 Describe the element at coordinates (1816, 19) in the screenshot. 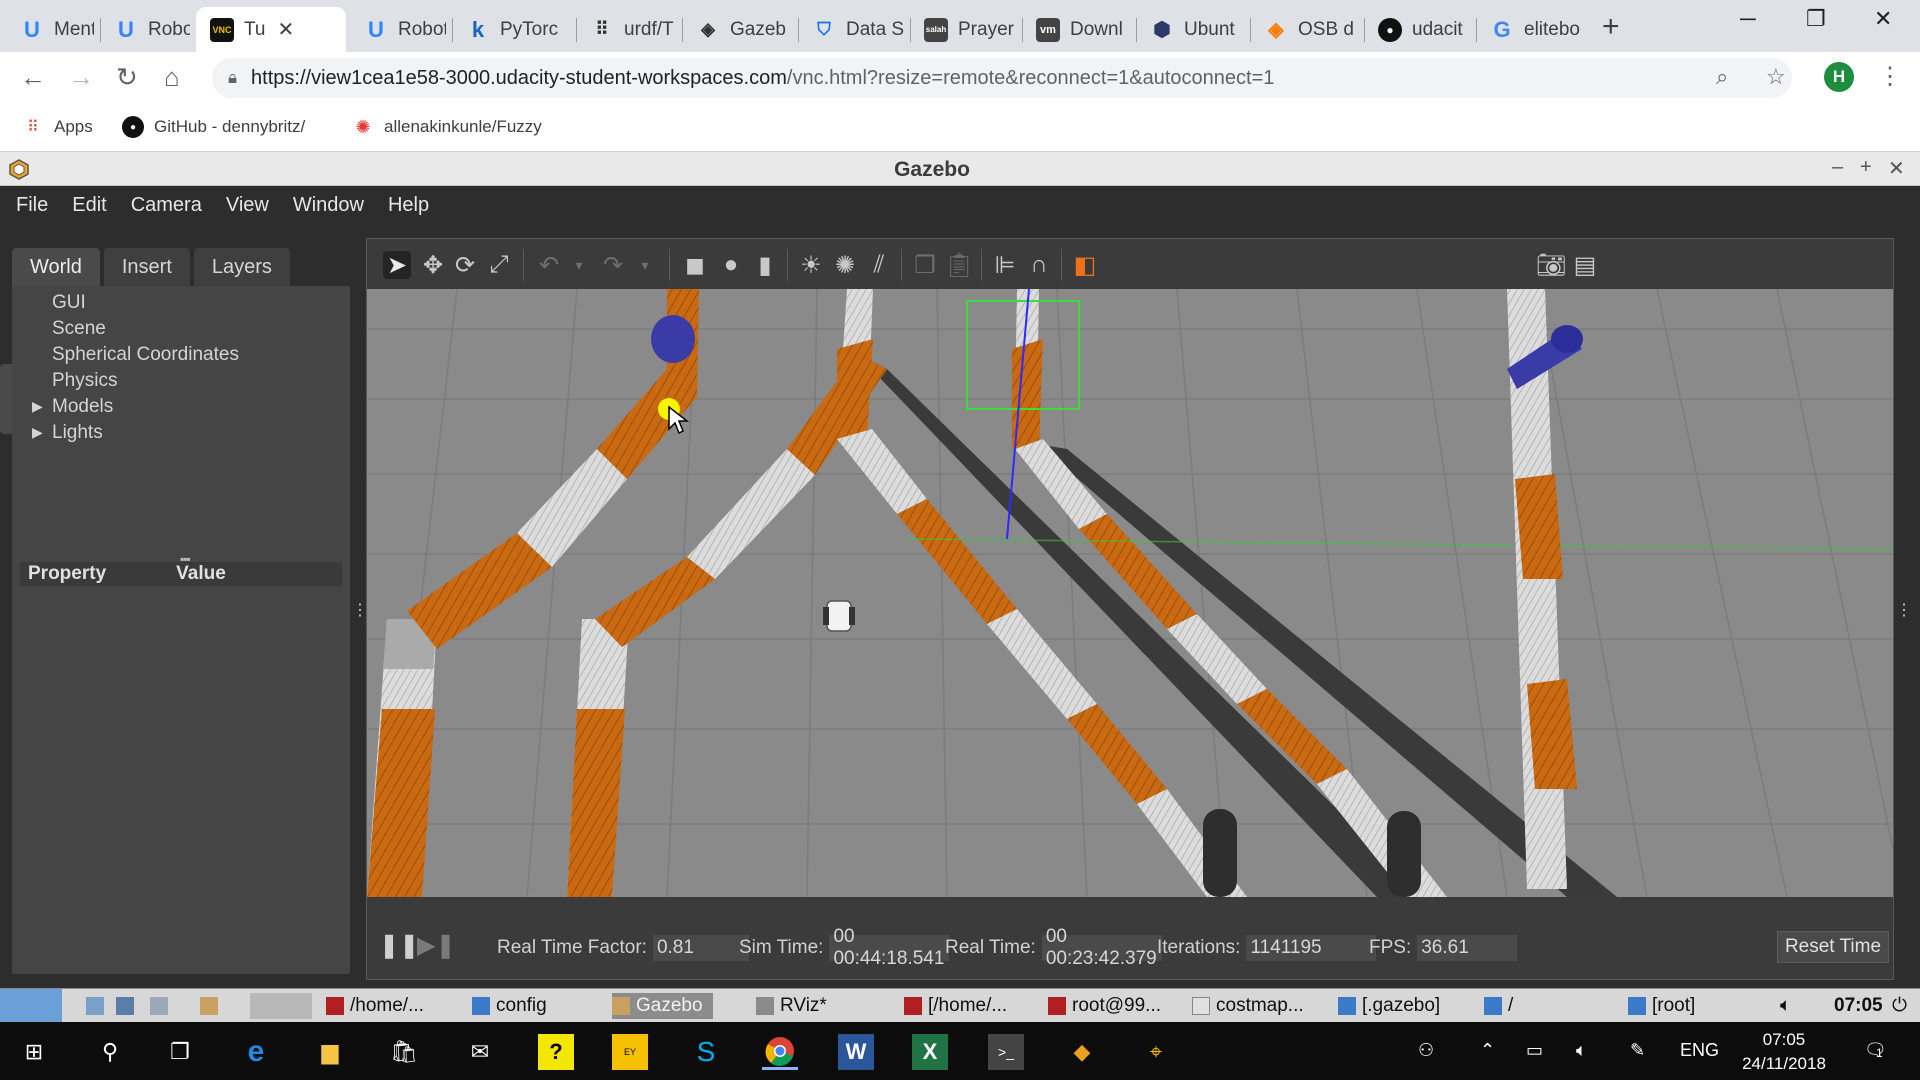

I see `restore-icon: ❐` at that location.